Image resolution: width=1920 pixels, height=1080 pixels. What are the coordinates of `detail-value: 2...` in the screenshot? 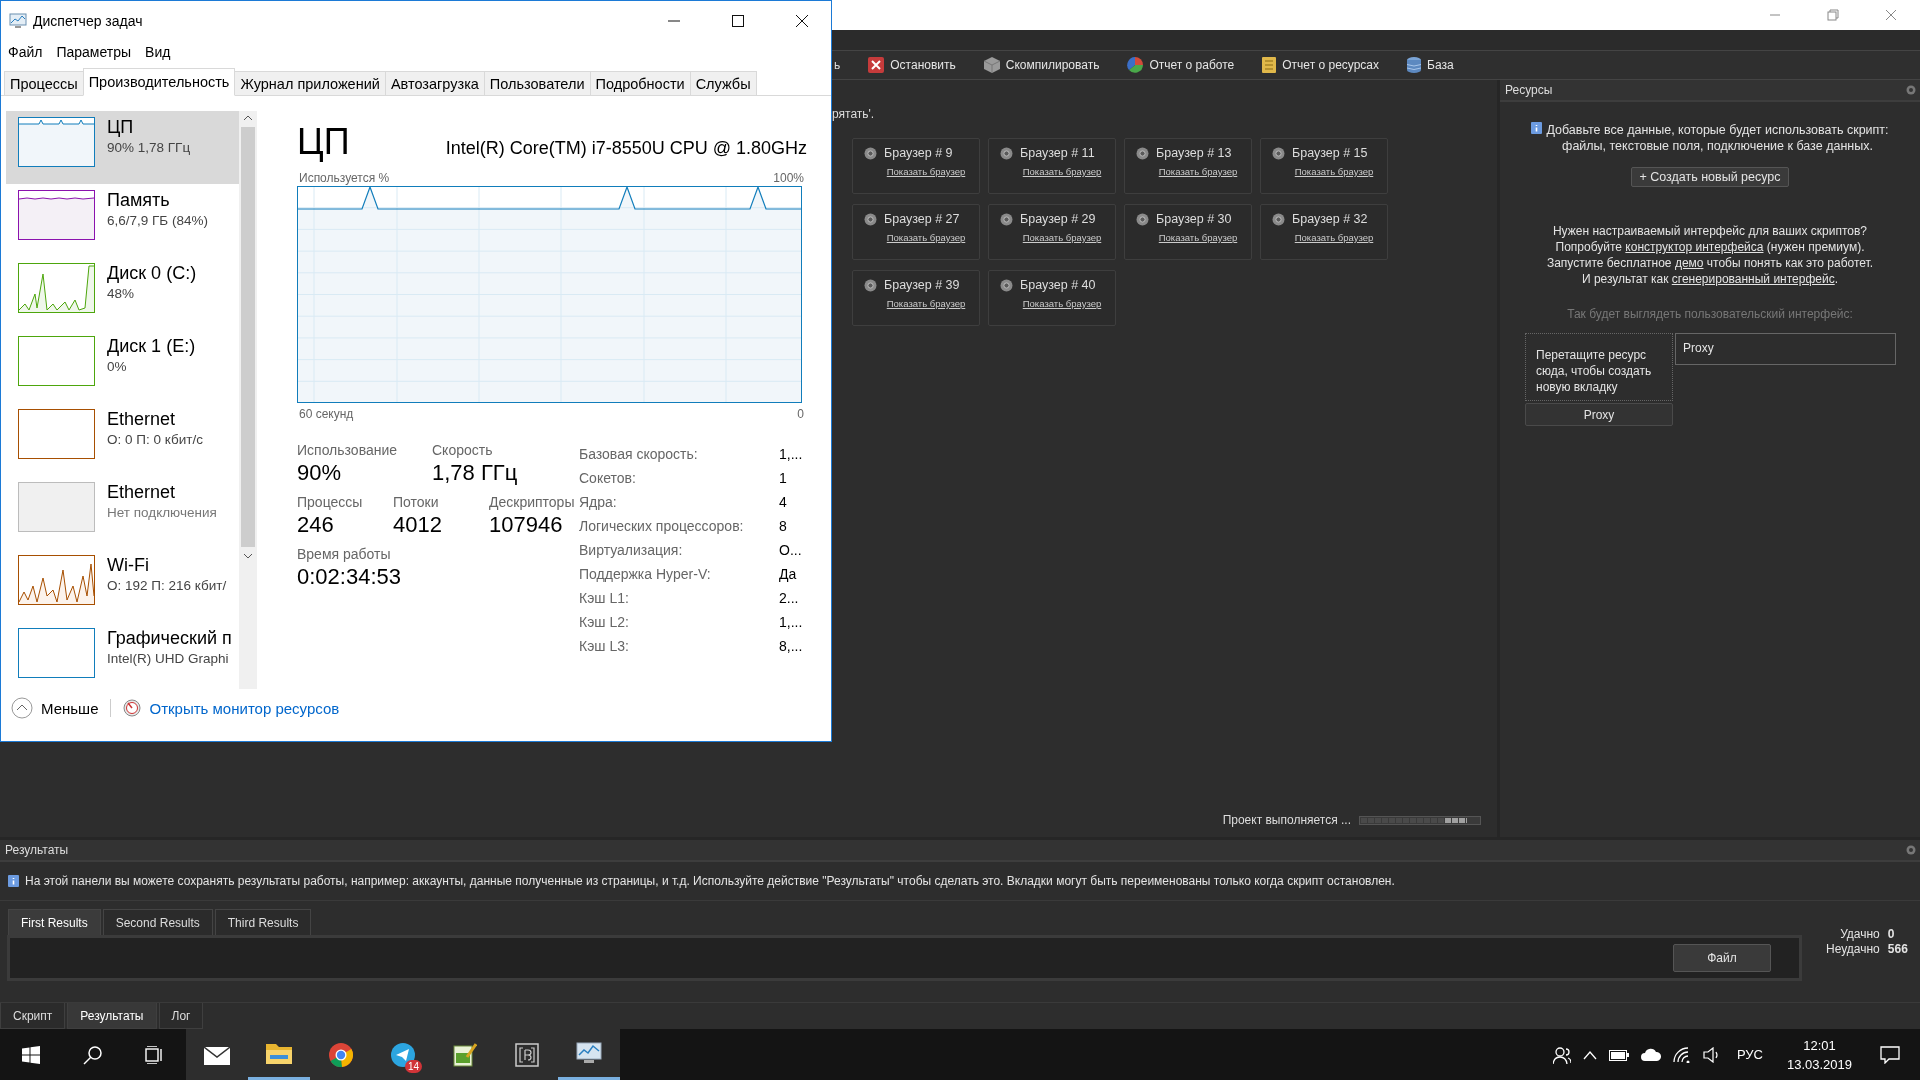 It's located at (789, 598).